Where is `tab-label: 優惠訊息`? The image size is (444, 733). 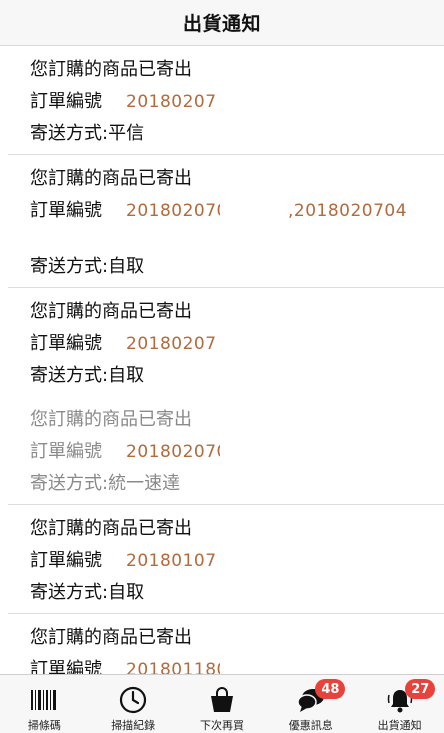
tab-label: 優惠訊息 is located at coordinates (310, 725).